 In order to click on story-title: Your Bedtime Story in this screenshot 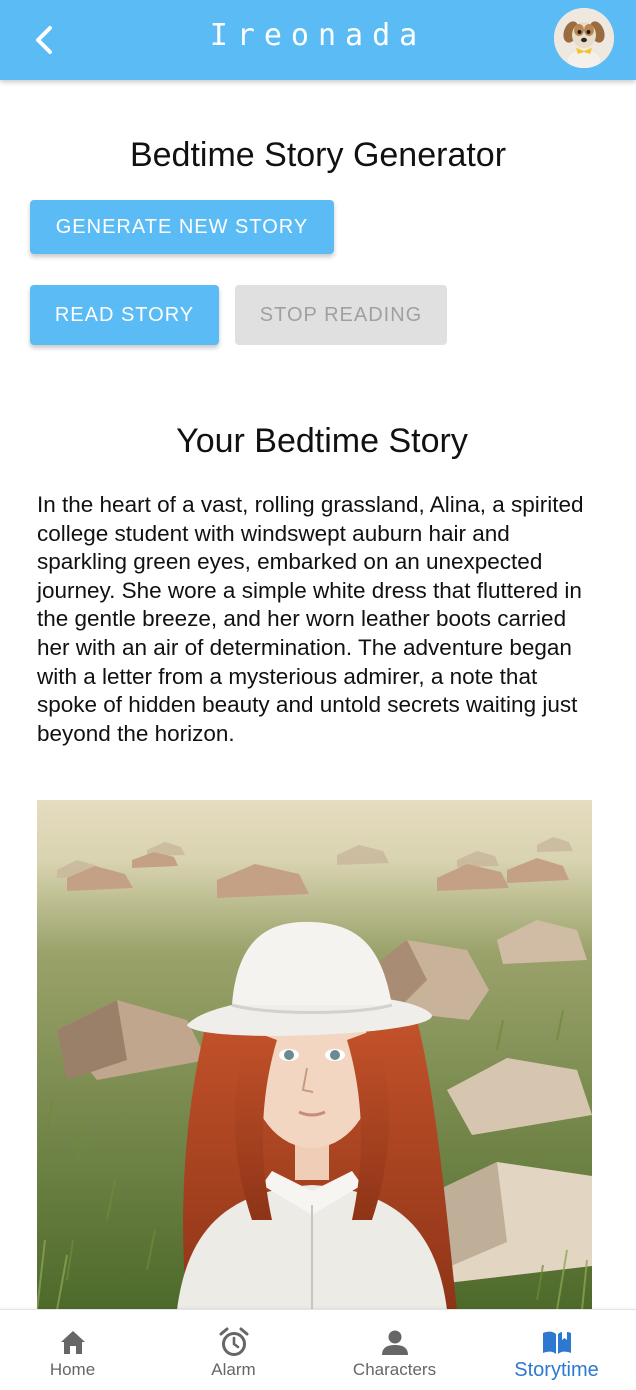, I will do `click(322, 441)`.